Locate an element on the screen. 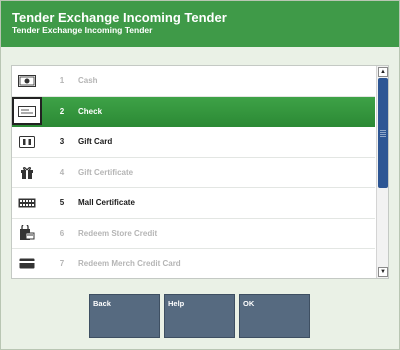  cash-icon is located at coordinates (27, 81).